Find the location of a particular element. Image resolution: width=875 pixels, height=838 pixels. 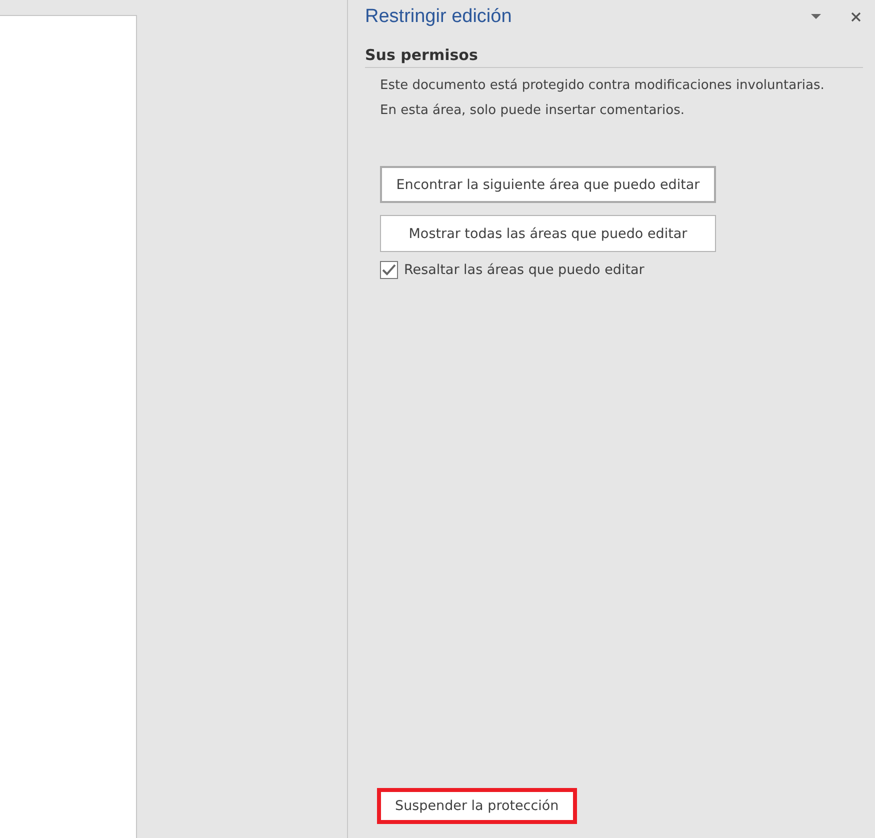

checkbox-label: Resaltar las áreas que puedo editar is located at coordinates (524, 270).